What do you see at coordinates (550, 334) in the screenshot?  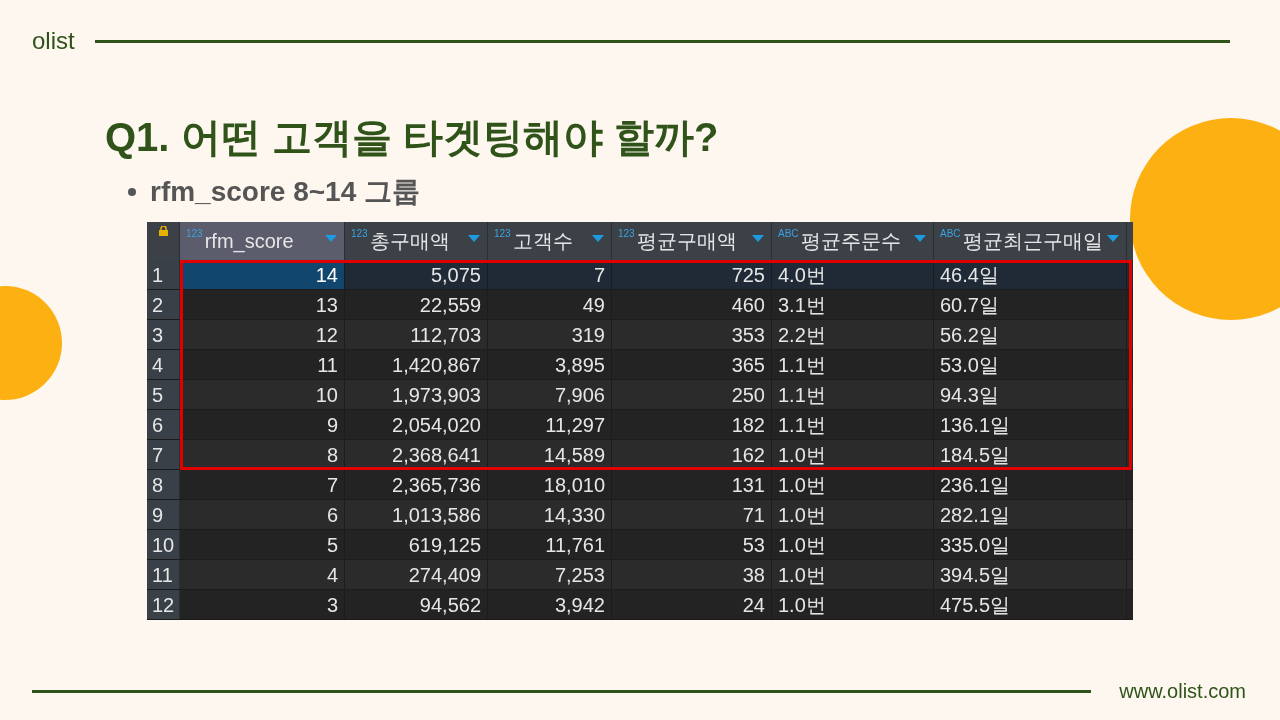 I see `table-cell: 319` at bounding box center [550, 334].